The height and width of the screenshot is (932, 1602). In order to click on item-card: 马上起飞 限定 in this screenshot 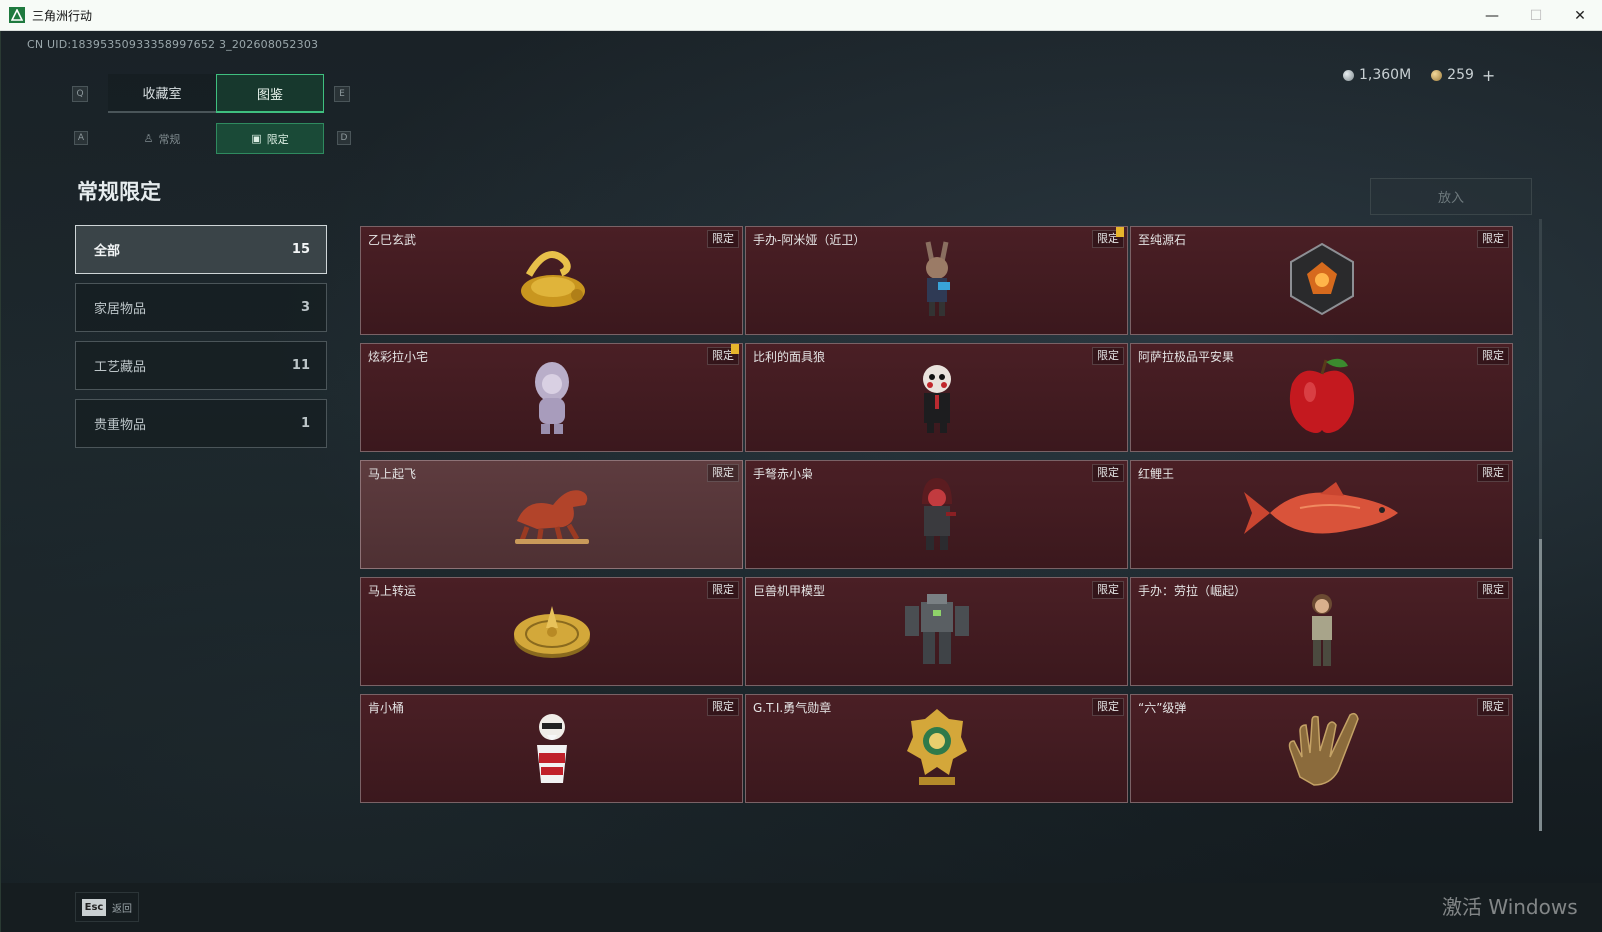, I will do `click(551, 514)`.